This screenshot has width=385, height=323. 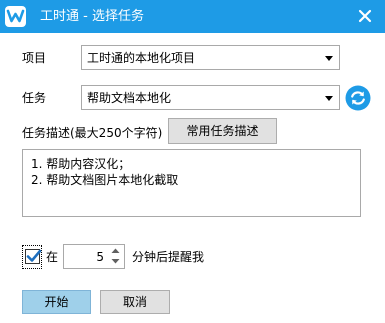 What do you see at coordinates (210, 97) in the screenshot?
I see `task-select: 帮助文档本地化` at bounding box center [210, 97].